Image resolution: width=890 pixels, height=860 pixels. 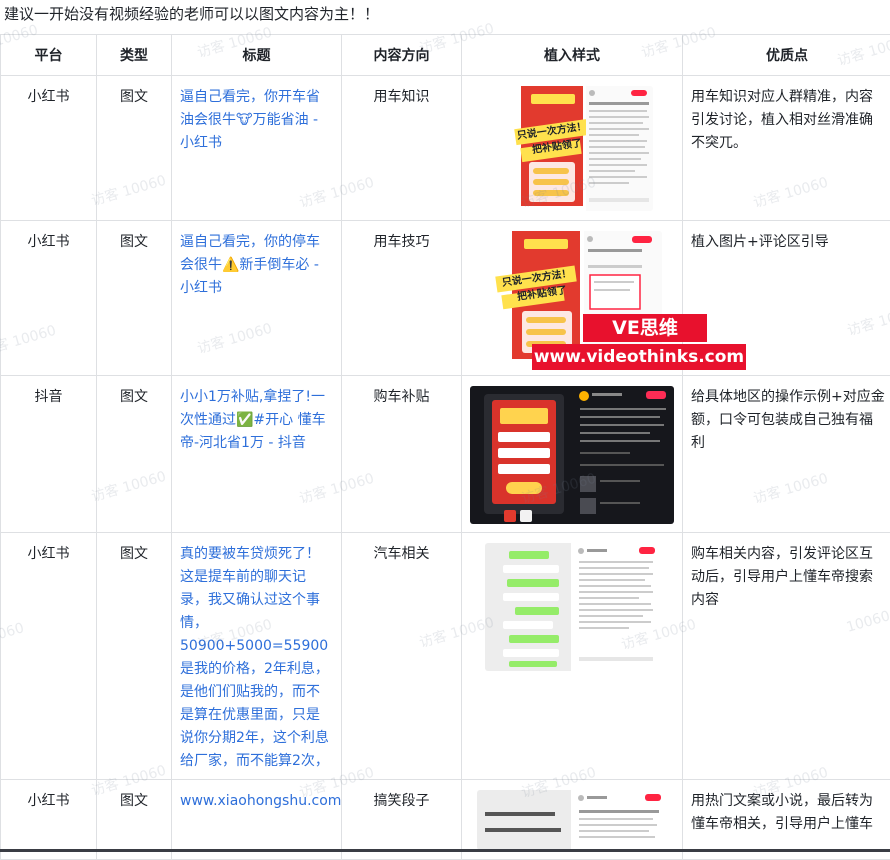 What do you see at coordinates (402, 298) in the screenshot?
I see `cell-direction: 用车技巧` at bounding box center [402, 298].